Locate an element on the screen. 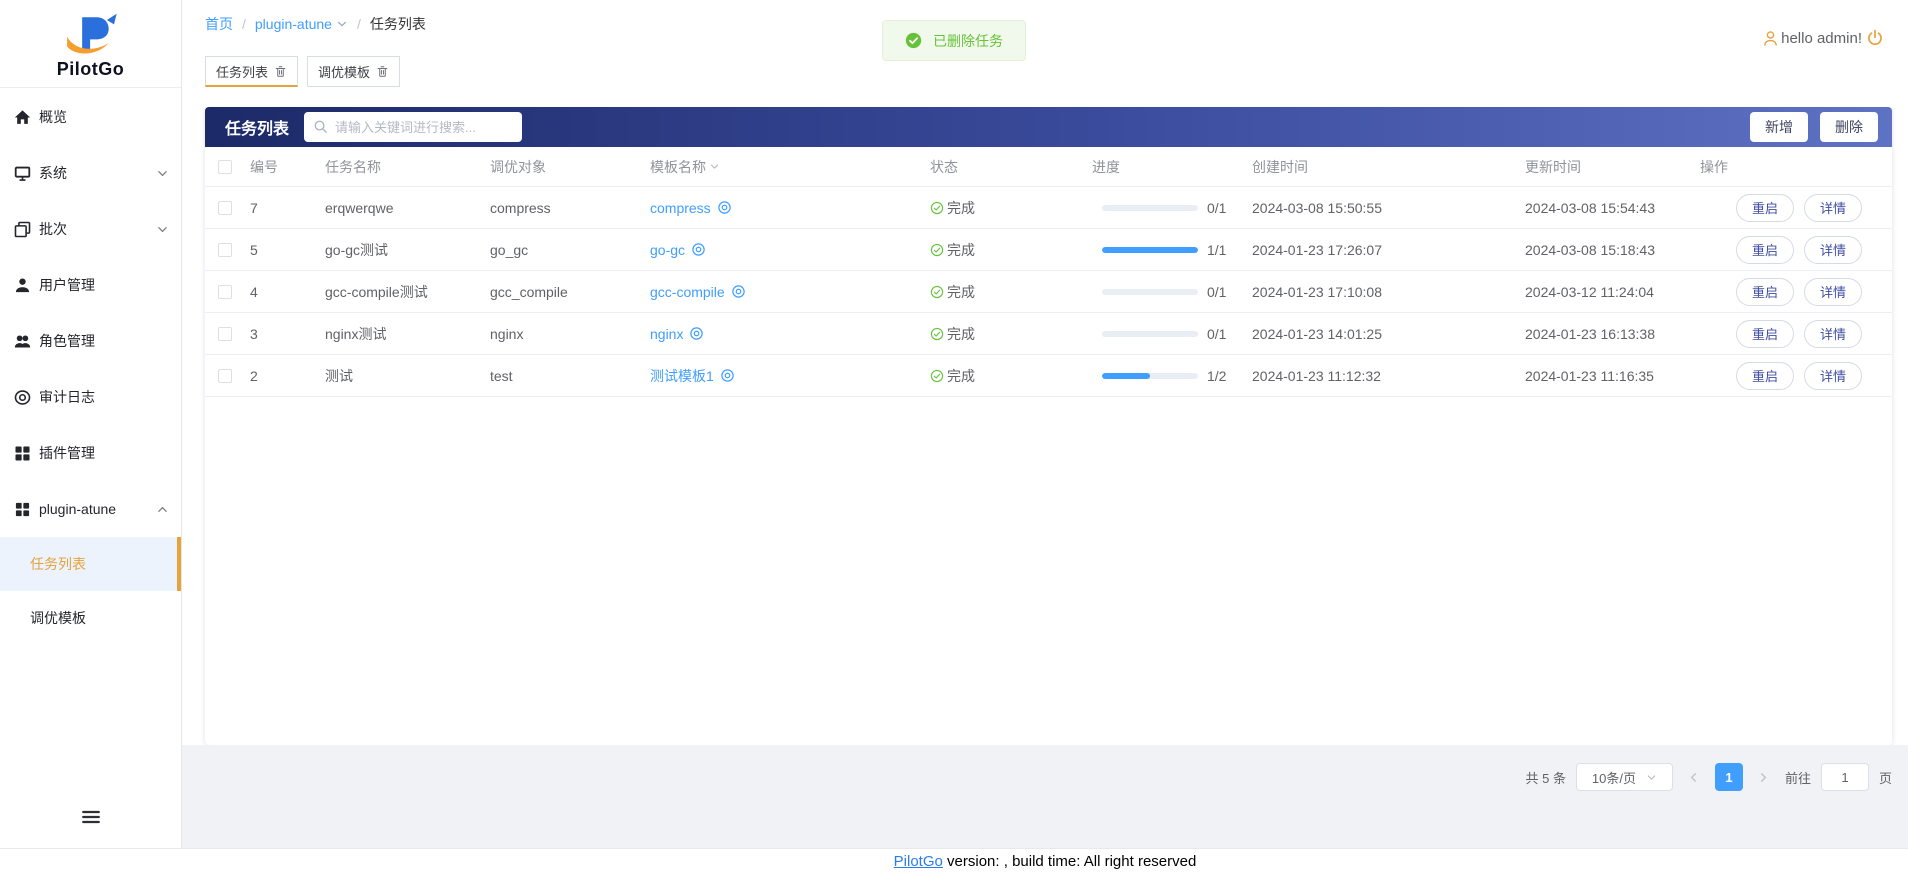  template-link: go-gc is located at coordinates (678, 250).